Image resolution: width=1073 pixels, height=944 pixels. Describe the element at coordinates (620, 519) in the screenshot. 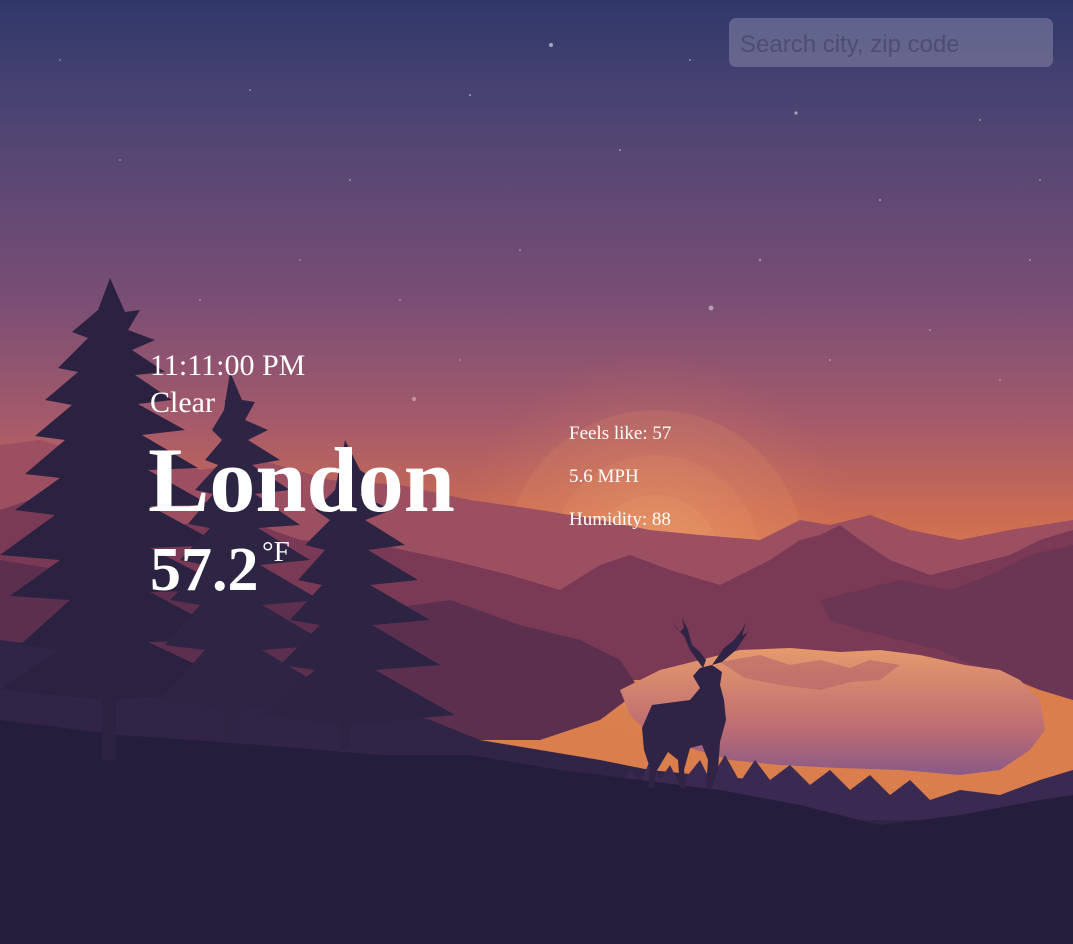

I see `humidity: Humidity: 88` at that location.